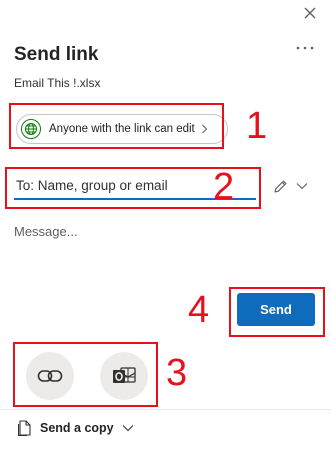 The width and height of the screenshot is (331, 449). I want to click on annotation-number-2: 2, so click(224, 187).